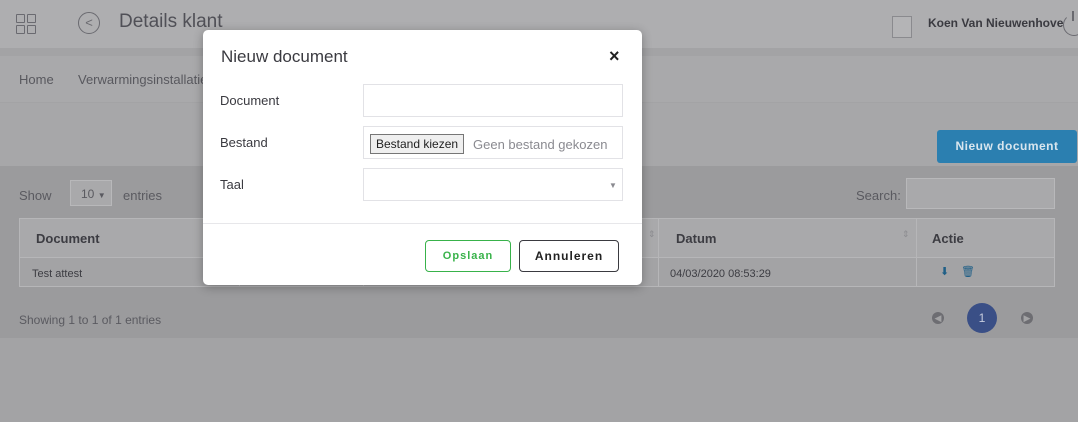  Describe the element at coordinates (720, 274) in the screenshot. I see `cell-datum: 04/03/2020 08:53:29` at that location.